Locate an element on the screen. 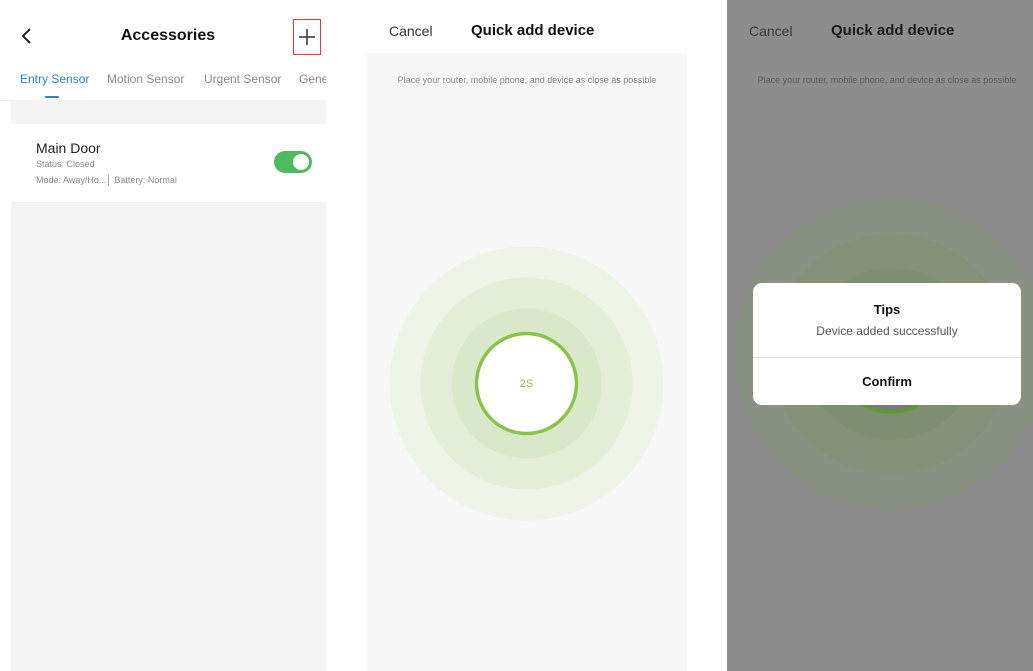 This screenshot has height=671, width=1033. list-spacer is located at coordinates (168, 112).